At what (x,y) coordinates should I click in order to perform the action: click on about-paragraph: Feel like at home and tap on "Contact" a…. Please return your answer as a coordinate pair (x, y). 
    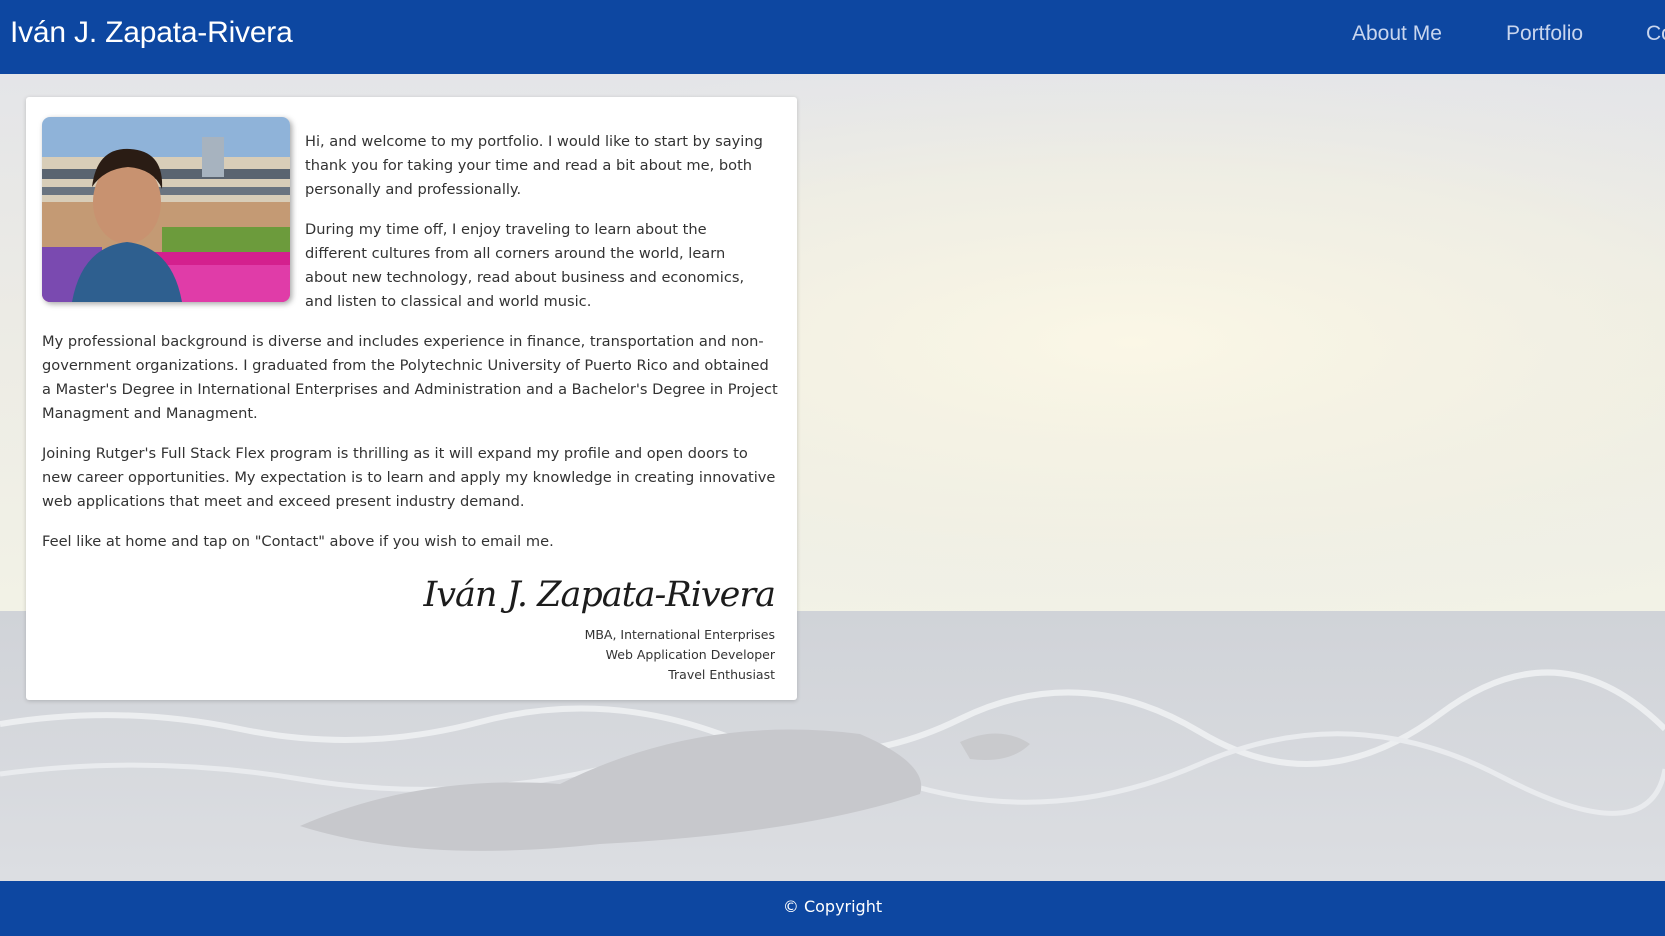
    Looking at the image, I should click on (298, 541).